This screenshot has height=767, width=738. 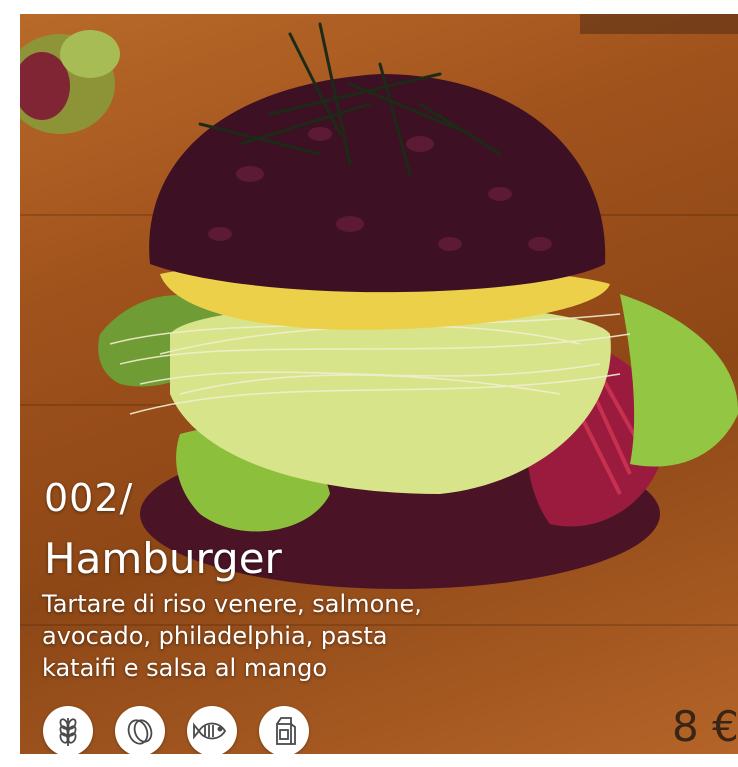 What do you see at coordinates (68, 730) in the screenshot?
I see `wheat-icon` at bounding box center [68, 730].